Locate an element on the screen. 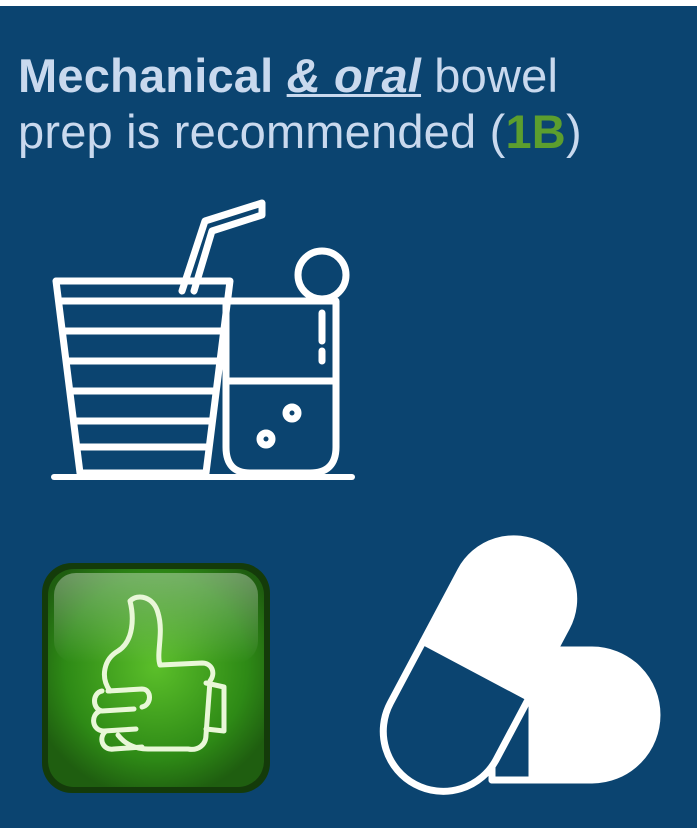 This screenshot has width=697, height=833. headline-emphasis: & oral is located at coordinates (354, 75).